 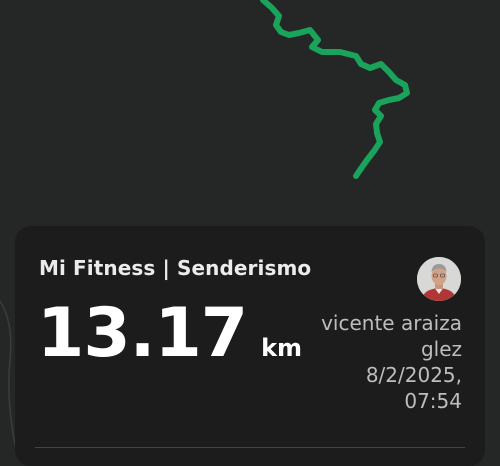 I want to click on activity-meta: vicente araiza glez 8/2/2025, 07:54, so click(x=372, y=362).